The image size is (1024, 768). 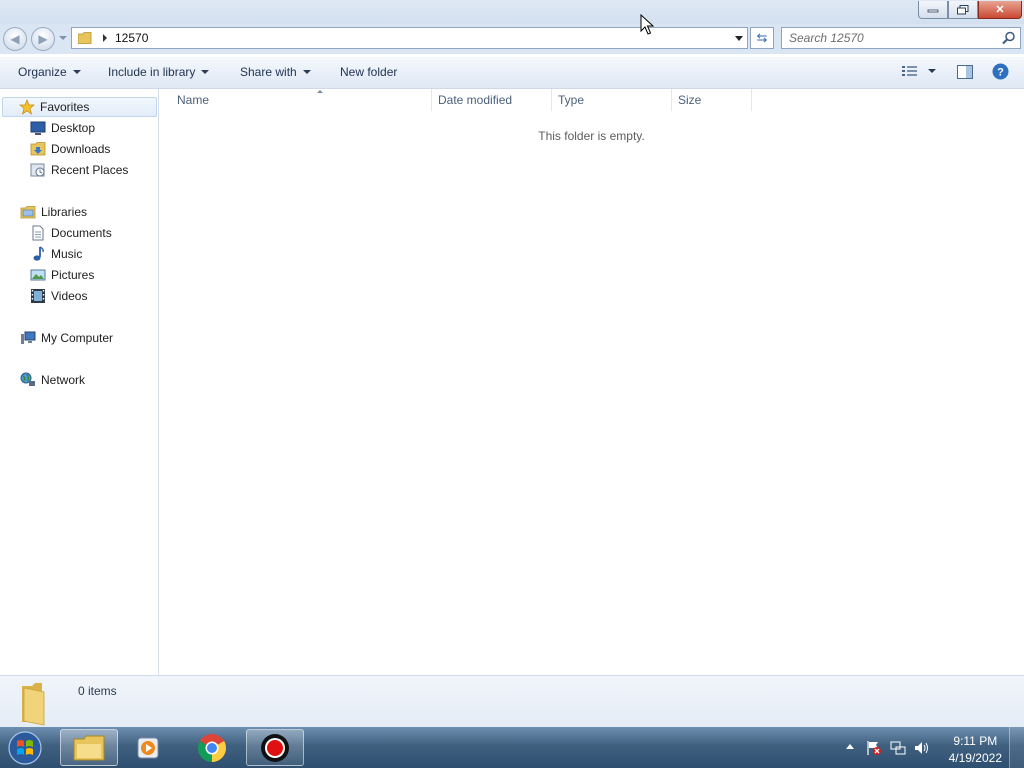 I want to click on videos-film-icon, so click(x=38, y=296).